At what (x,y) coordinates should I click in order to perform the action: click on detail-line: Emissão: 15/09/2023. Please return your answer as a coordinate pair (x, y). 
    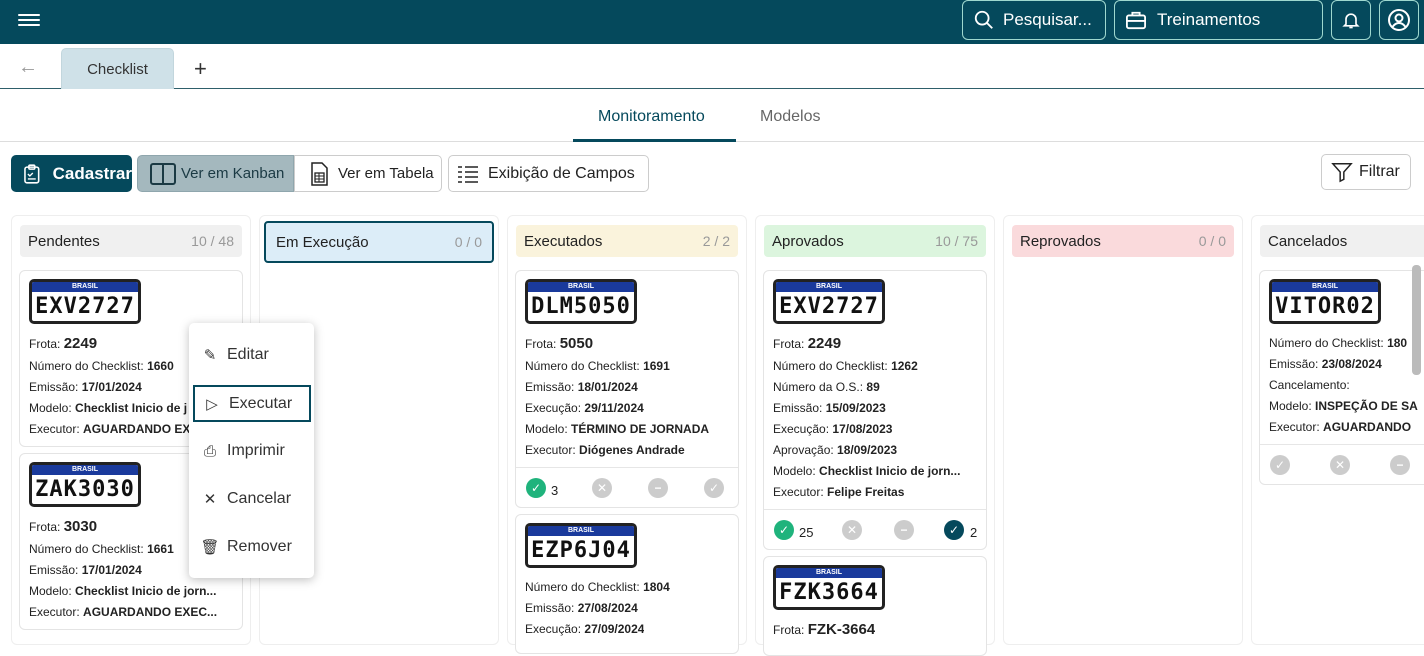
    Looking at the image, I should click on (829, 408).